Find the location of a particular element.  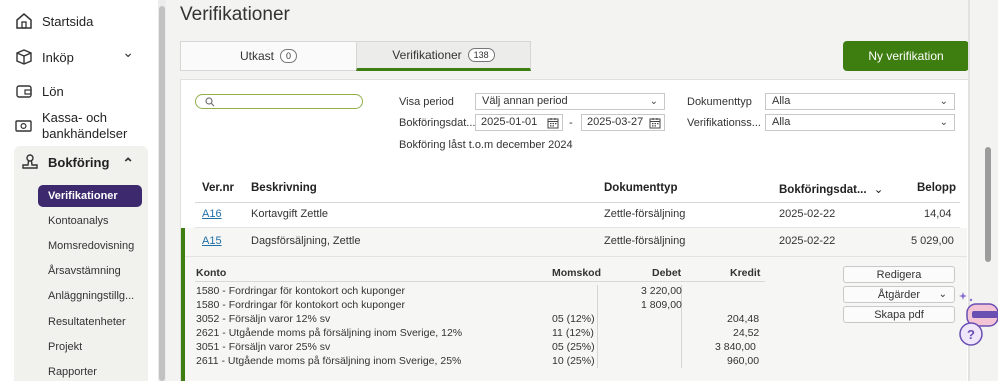

detail-header-debet: Debet is located at coordinates (667, 273).